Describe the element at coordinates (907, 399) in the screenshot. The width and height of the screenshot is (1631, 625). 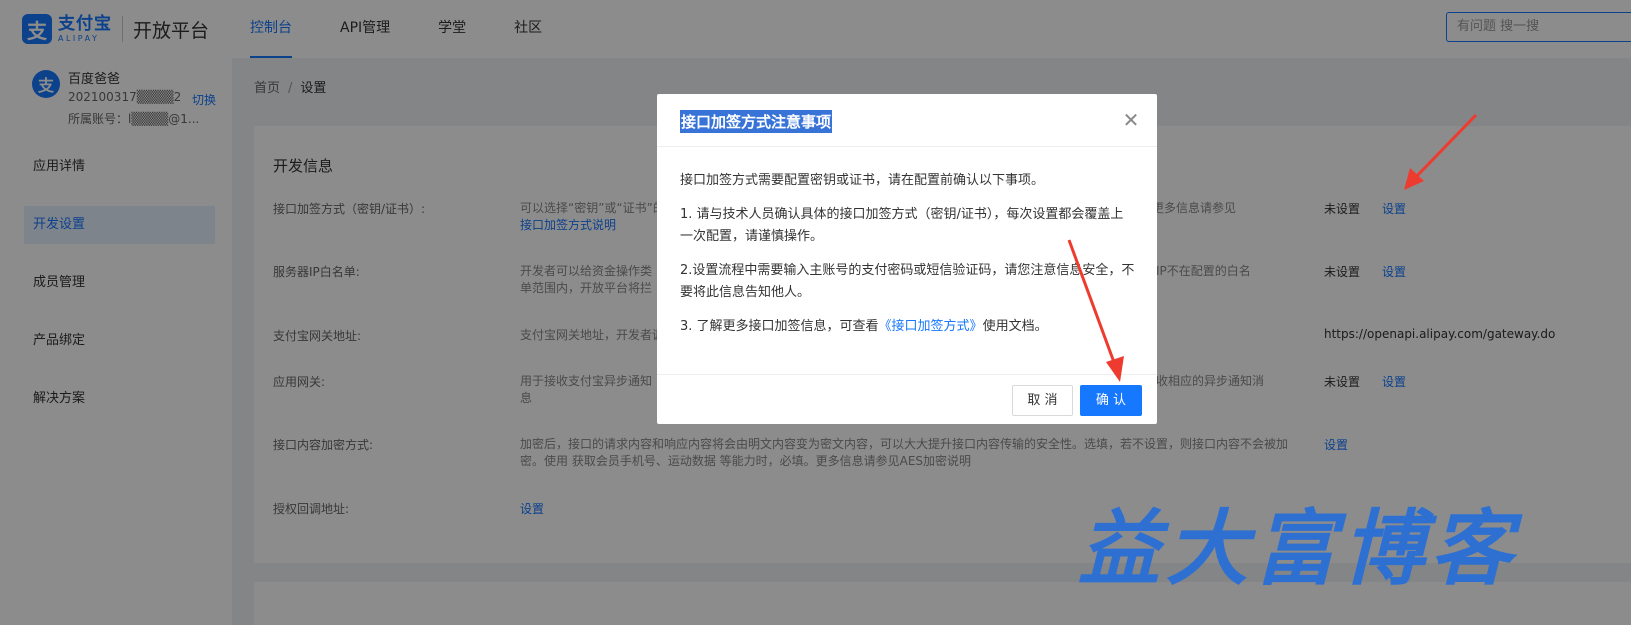
I see `modal-footer: 取 消 确 认` at that location.